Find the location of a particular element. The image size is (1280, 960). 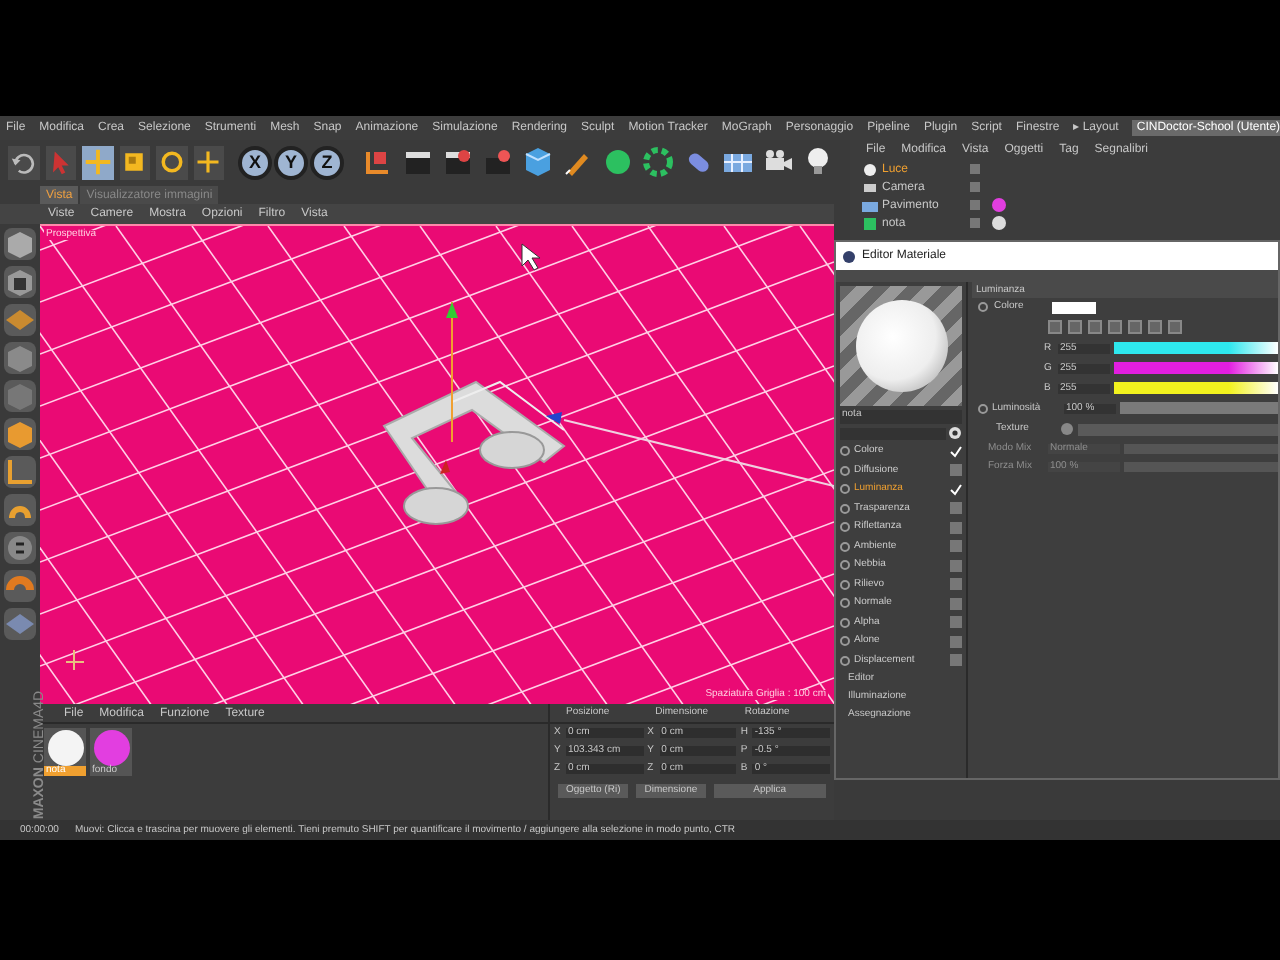

texture-field is located at coordinates (1178, 429).